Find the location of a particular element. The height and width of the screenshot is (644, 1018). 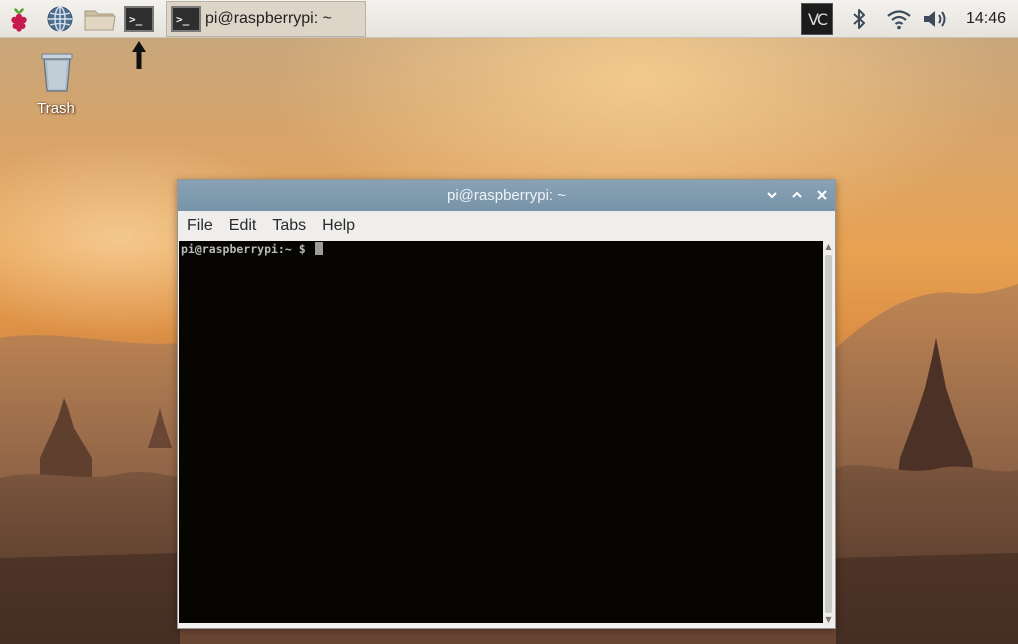

close-icon is located at coordinates (822, 195).